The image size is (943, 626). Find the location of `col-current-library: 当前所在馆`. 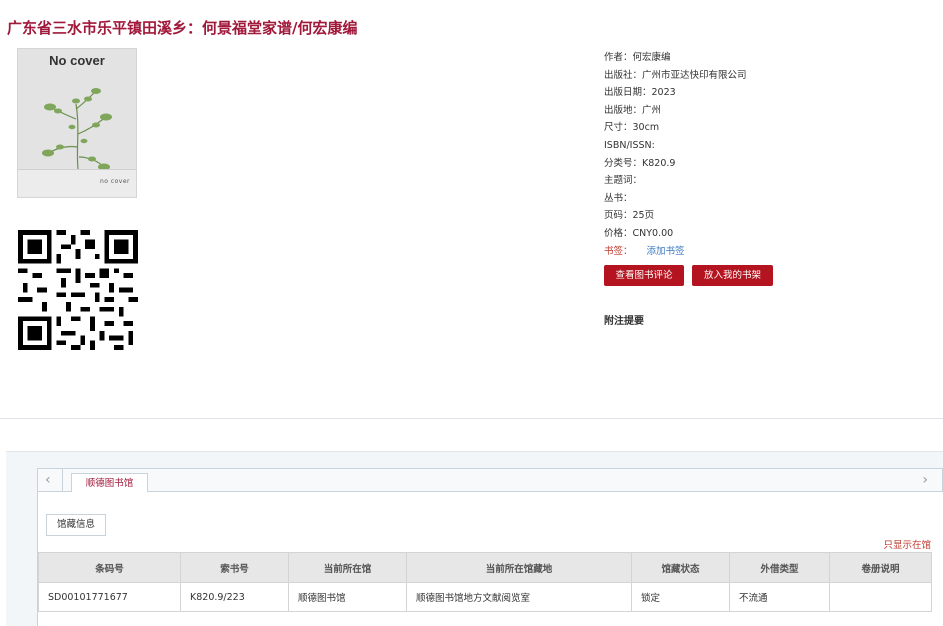

col-current-library: 当前所在馆 is located at coordinates (347, 567).